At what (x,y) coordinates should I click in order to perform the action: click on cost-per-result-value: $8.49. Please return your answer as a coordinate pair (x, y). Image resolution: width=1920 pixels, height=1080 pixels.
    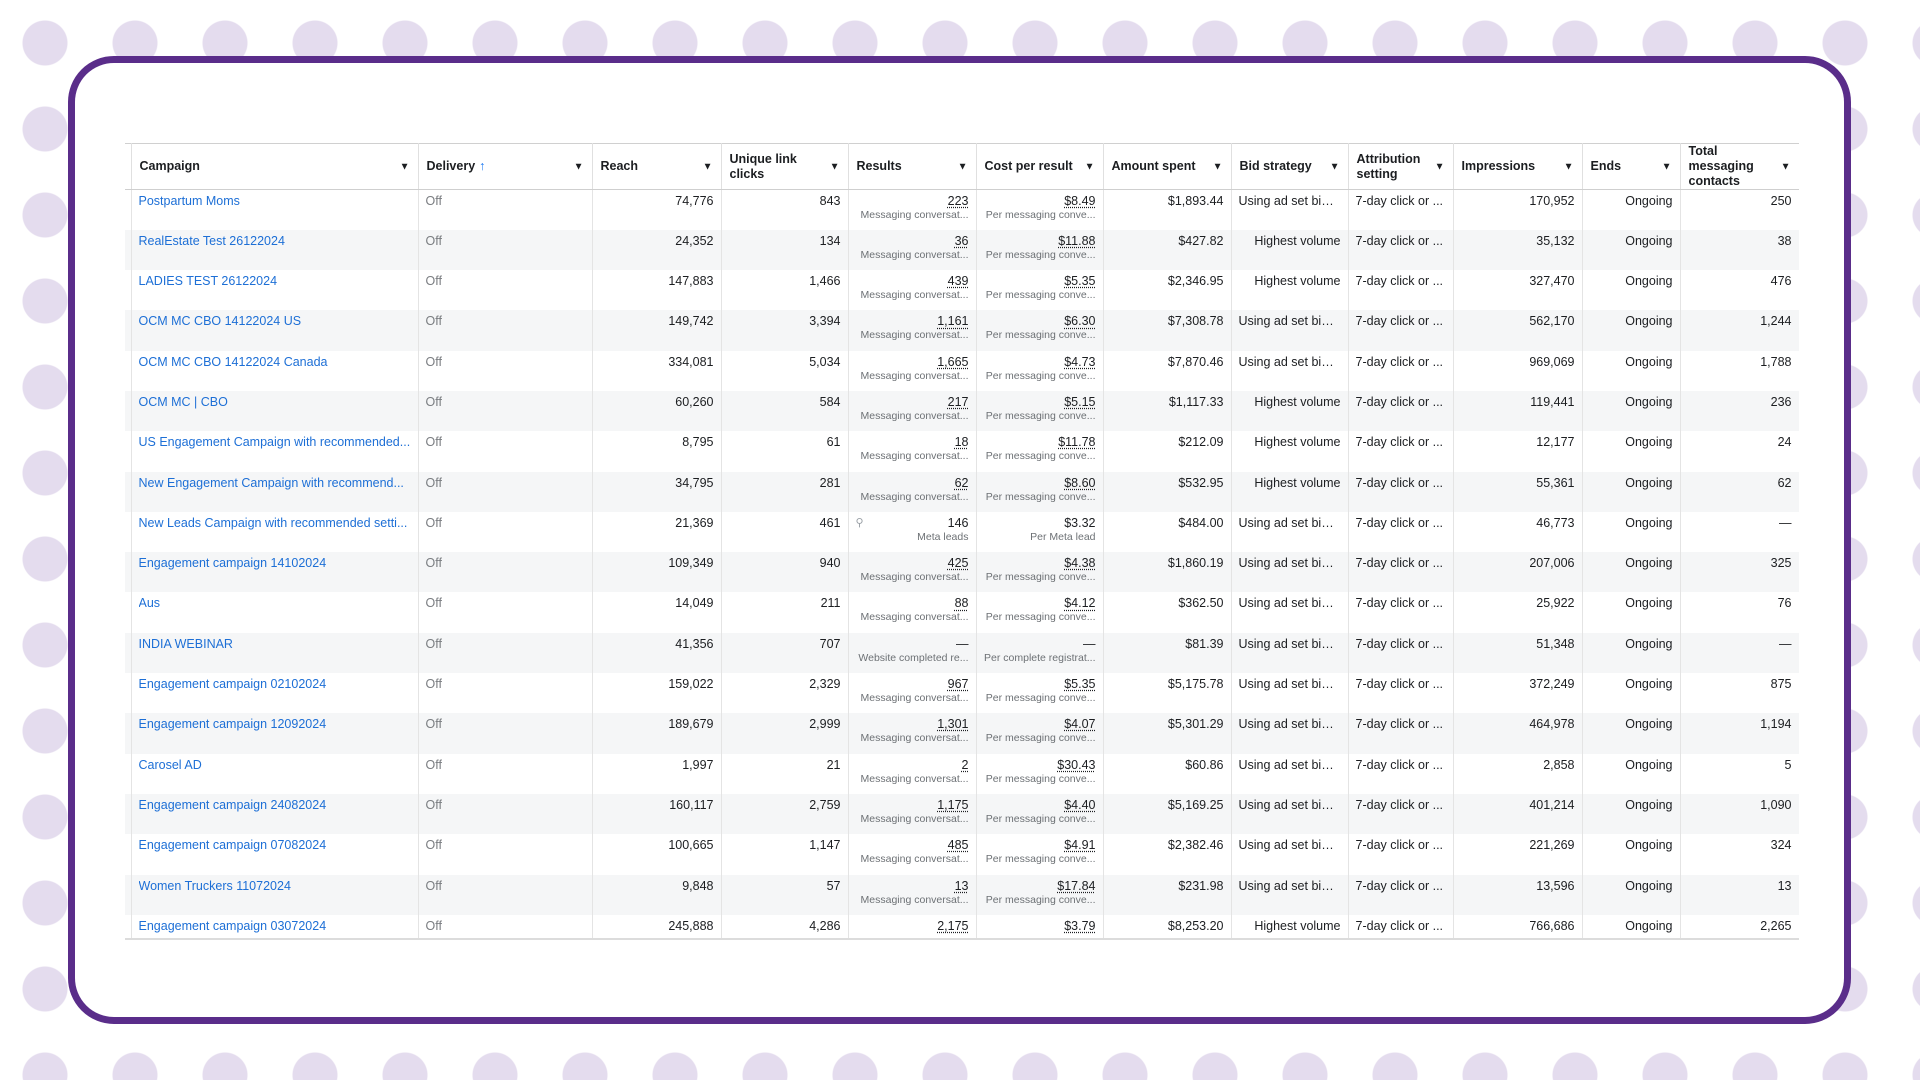
    Looking at the image, I should click on (1079, 201).